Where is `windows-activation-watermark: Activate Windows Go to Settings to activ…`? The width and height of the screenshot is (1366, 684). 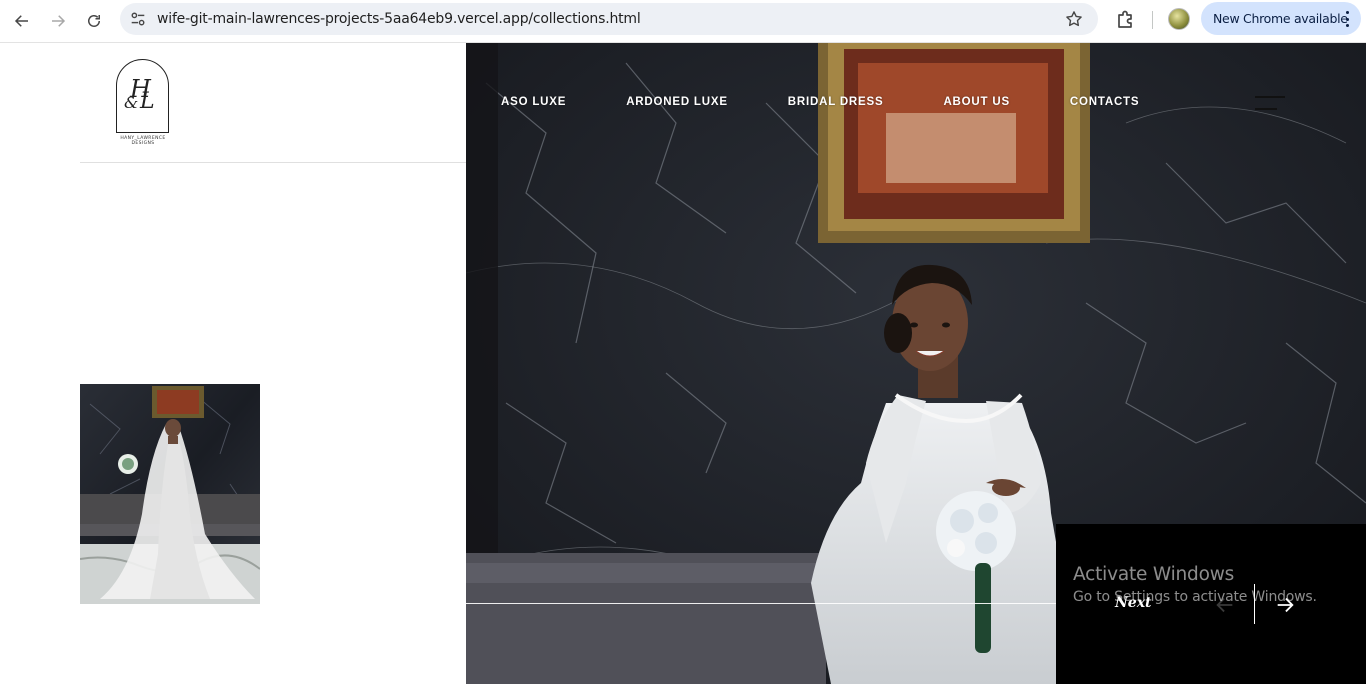
windows-activation-watermark: Activate Windows Go to Settings to activ… is located at coordinates (1195, 584).